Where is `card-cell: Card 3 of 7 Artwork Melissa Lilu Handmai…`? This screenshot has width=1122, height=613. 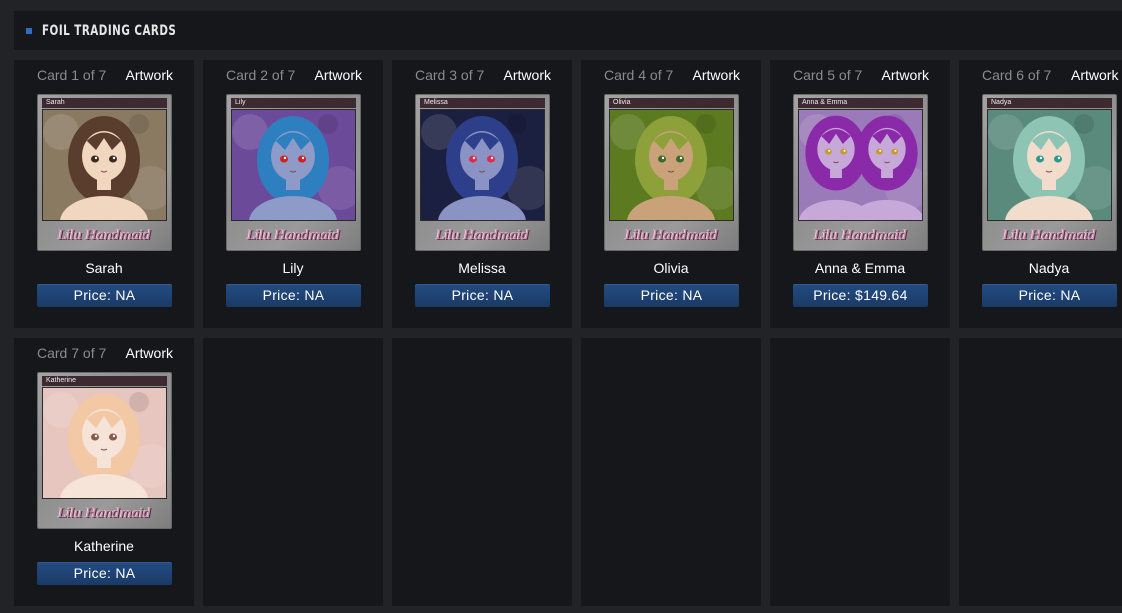
card-cell: Card 3 of 7 Artwork Melissa Lilu Handmai… is located at coordinates (482, 194).